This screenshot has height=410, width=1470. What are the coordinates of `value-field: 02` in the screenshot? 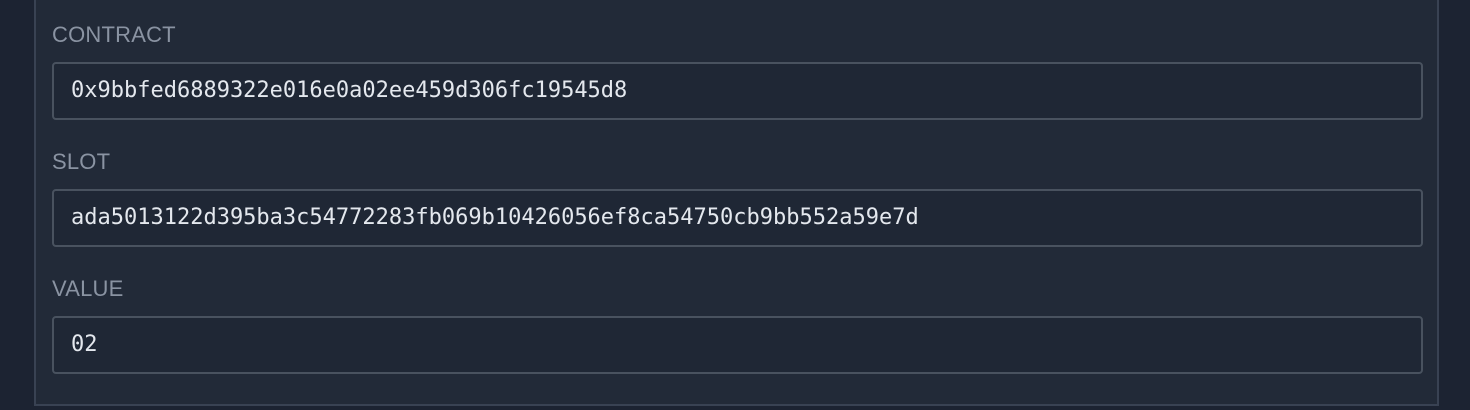 It's located at (737, 345).